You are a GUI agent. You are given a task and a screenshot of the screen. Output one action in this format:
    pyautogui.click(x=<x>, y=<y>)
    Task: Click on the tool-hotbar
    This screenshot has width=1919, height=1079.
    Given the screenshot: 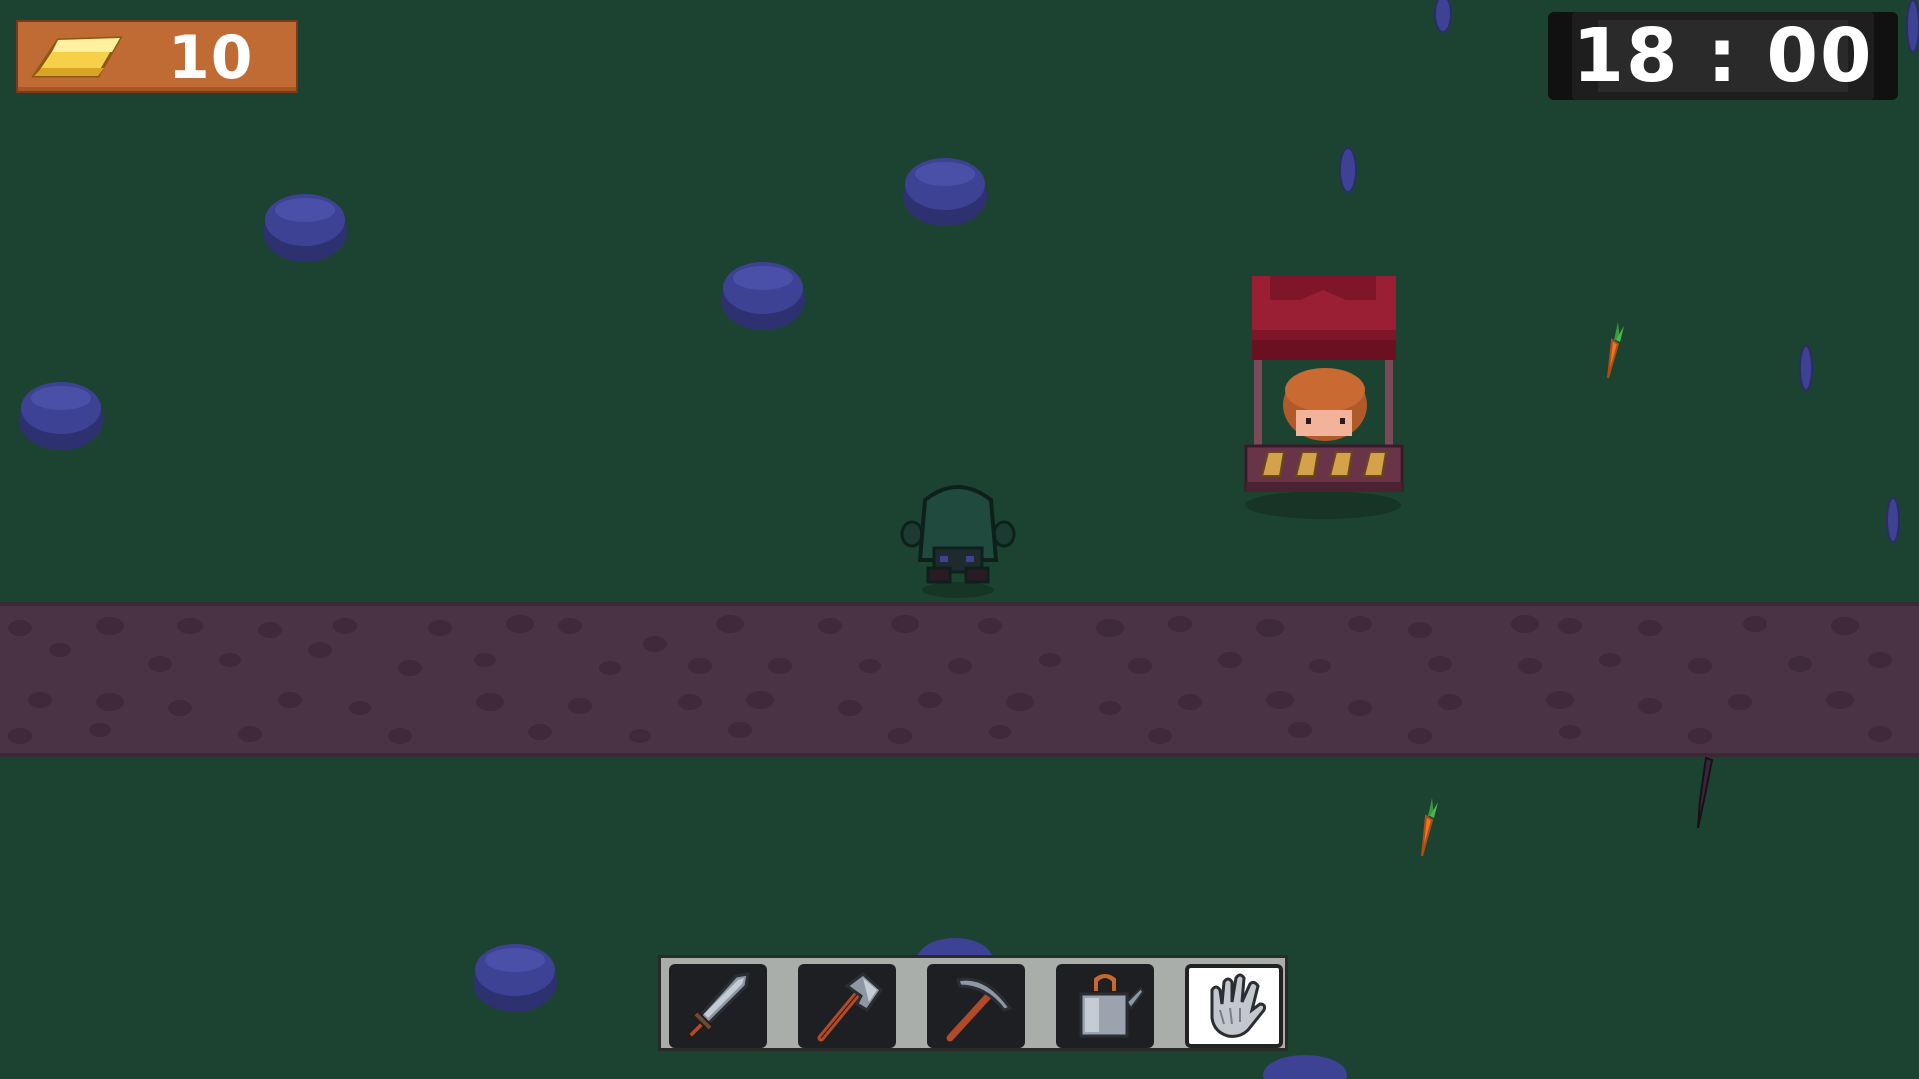 What is the action you would take?
    pyautogui.click(x=973, y=1003)
    